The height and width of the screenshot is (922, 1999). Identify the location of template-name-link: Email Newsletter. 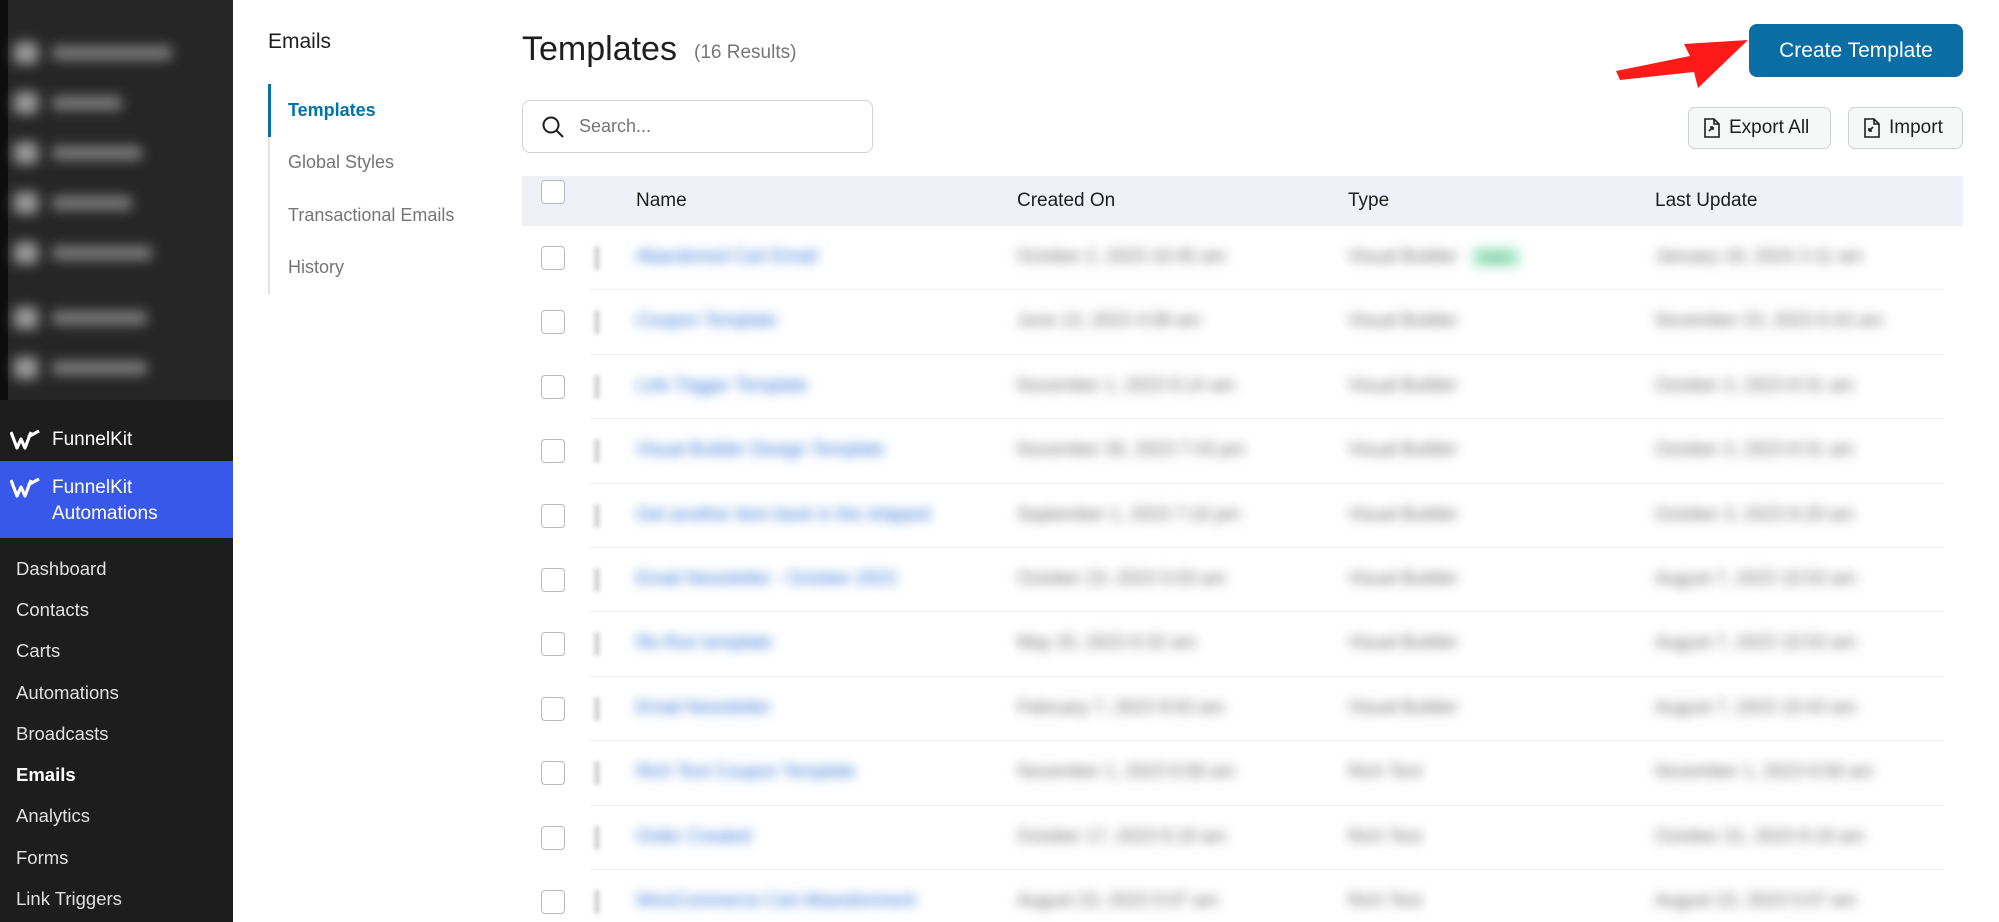
(703, 707).